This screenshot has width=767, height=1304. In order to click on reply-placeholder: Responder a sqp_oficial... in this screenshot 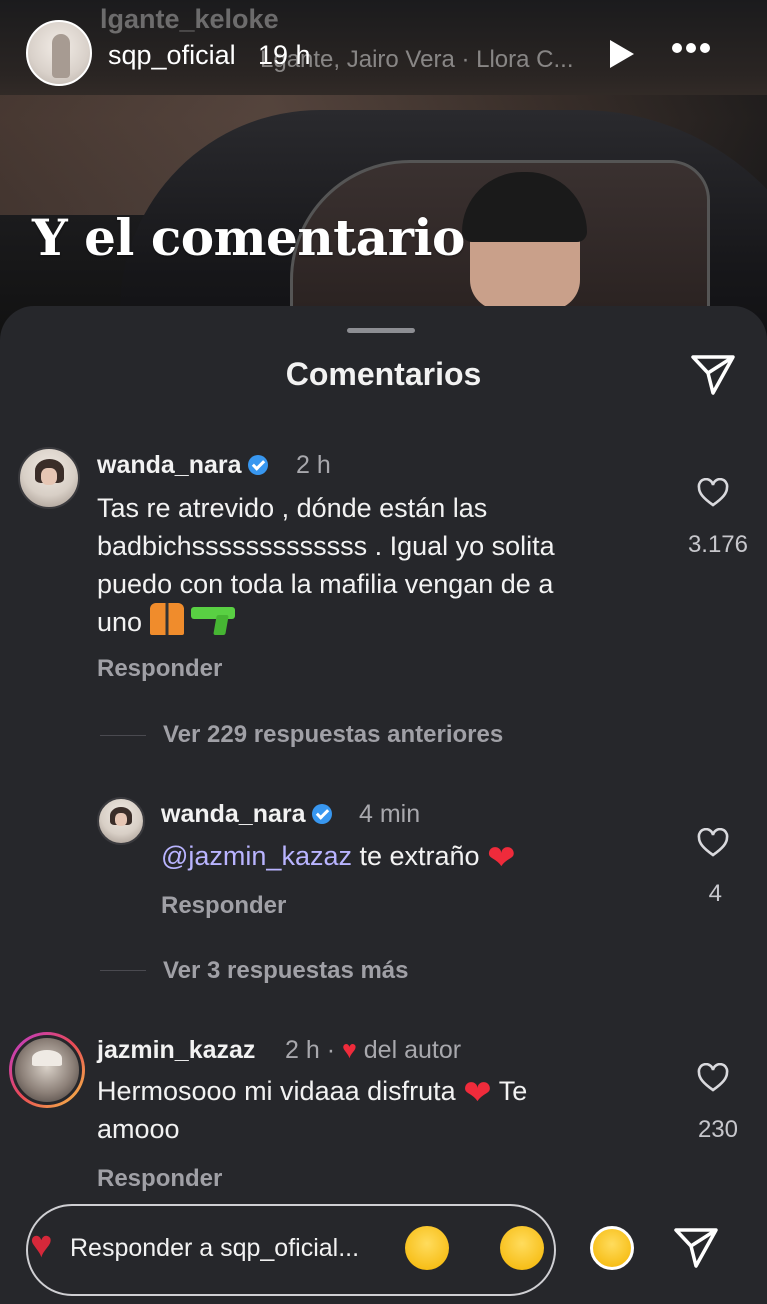, I will do `click(214, 1248)`.